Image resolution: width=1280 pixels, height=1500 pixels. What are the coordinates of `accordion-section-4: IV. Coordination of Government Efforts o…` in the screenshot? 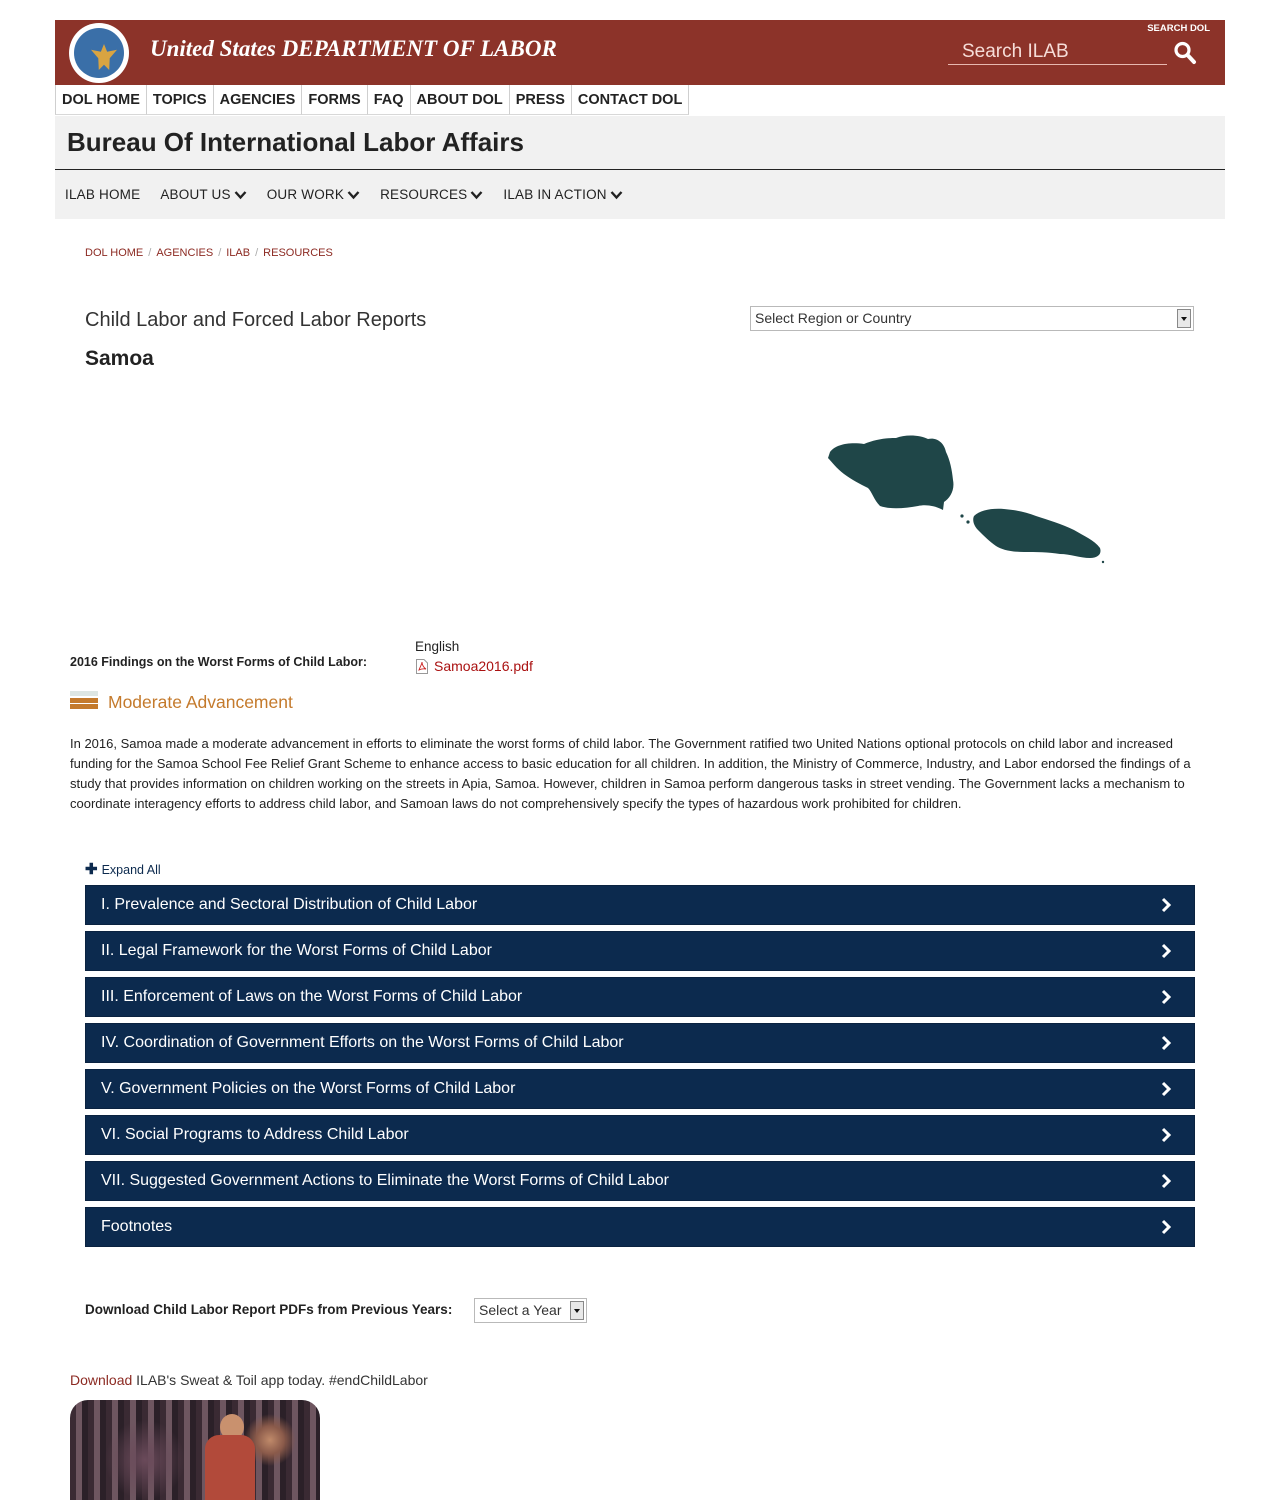 It's located at (640, 1043).